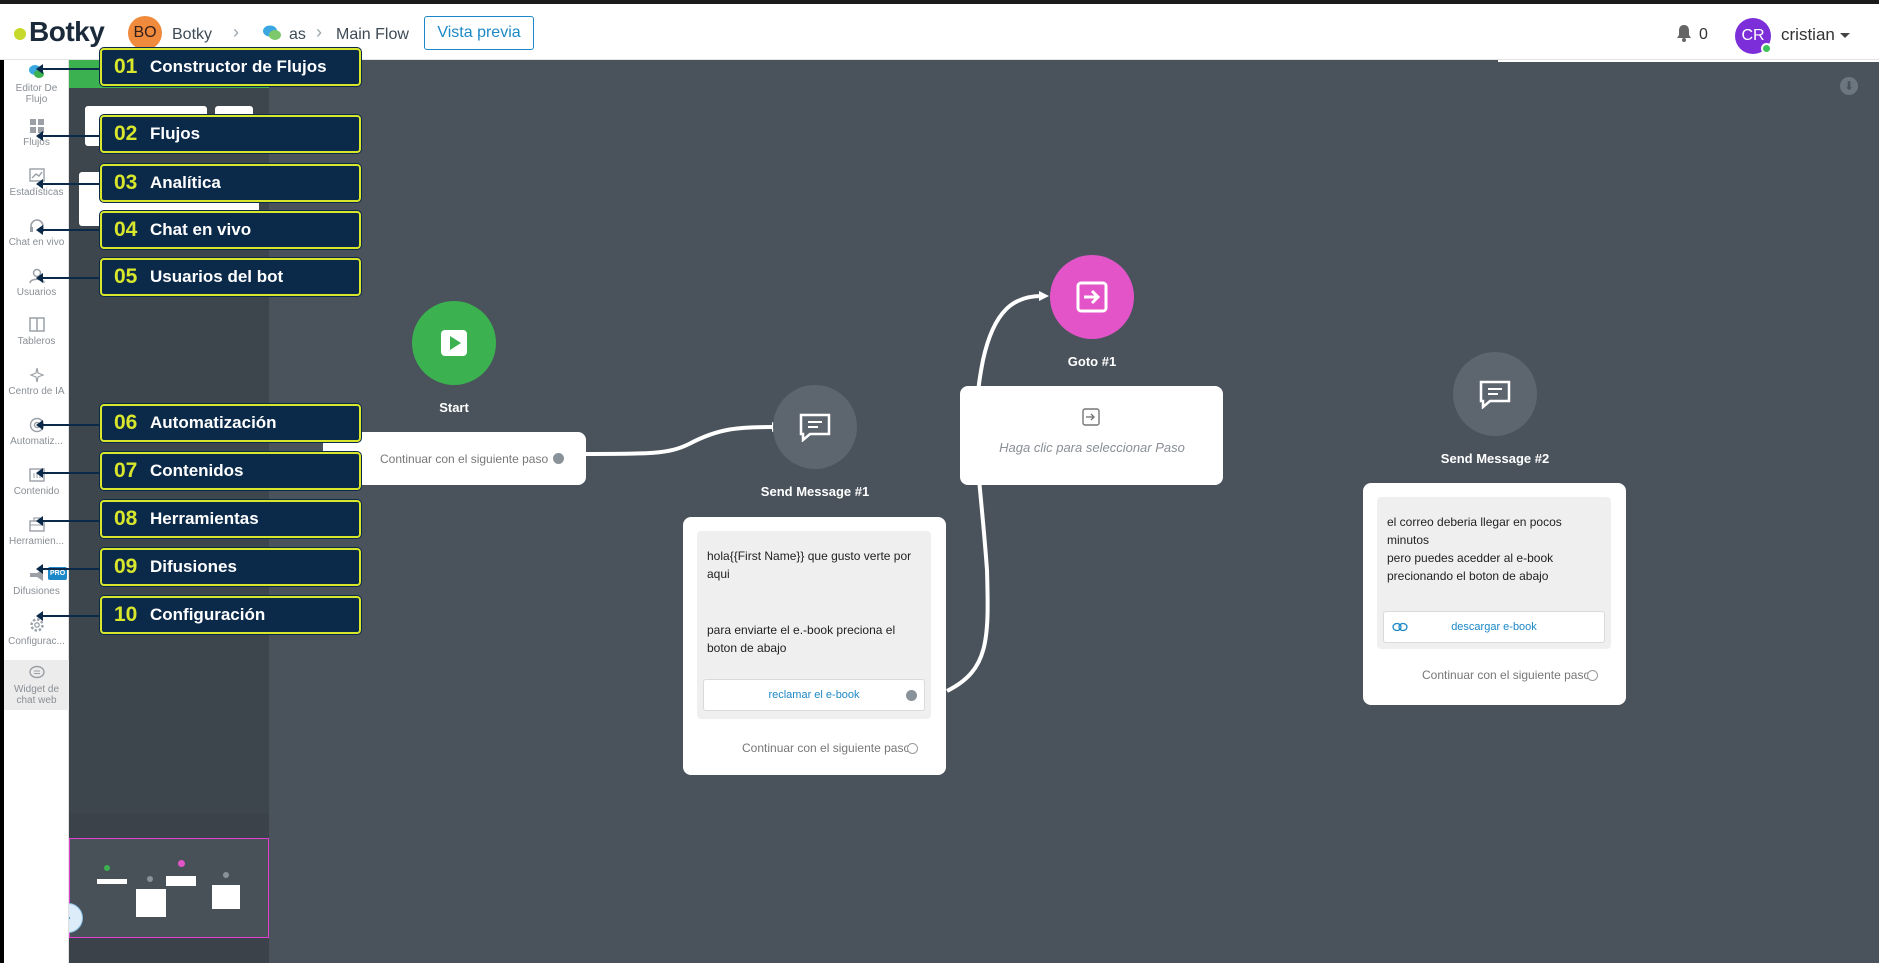 Image resolution: width=1879 pixels, height=963 pixels. What do you see at coordinates (36, 94) in the screenshot?
I see `sidebar-item-label: Editor De Flujo` at bounding box center [36, 94].